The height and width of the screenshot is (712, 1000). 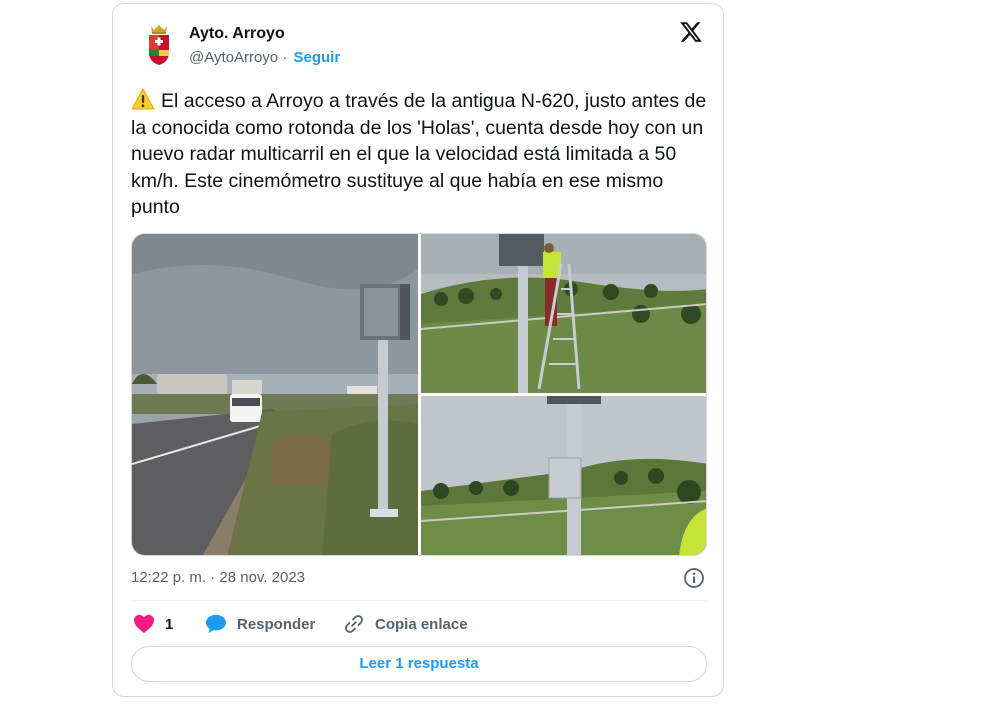 What do you see at coordinates (218, 577) in the screenshot?
I see `tweet-timestamp: 12:22 p. m. · 28 nov. 2023` at bounding box center [218, 577].